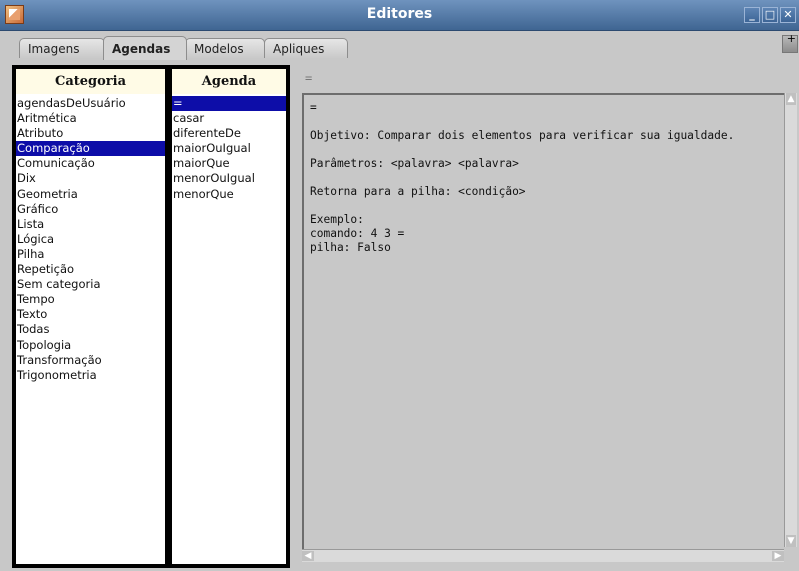 The height and width of the screenshot is (571, 799). I want to click on minimize-icon: _, so click(752, 15).